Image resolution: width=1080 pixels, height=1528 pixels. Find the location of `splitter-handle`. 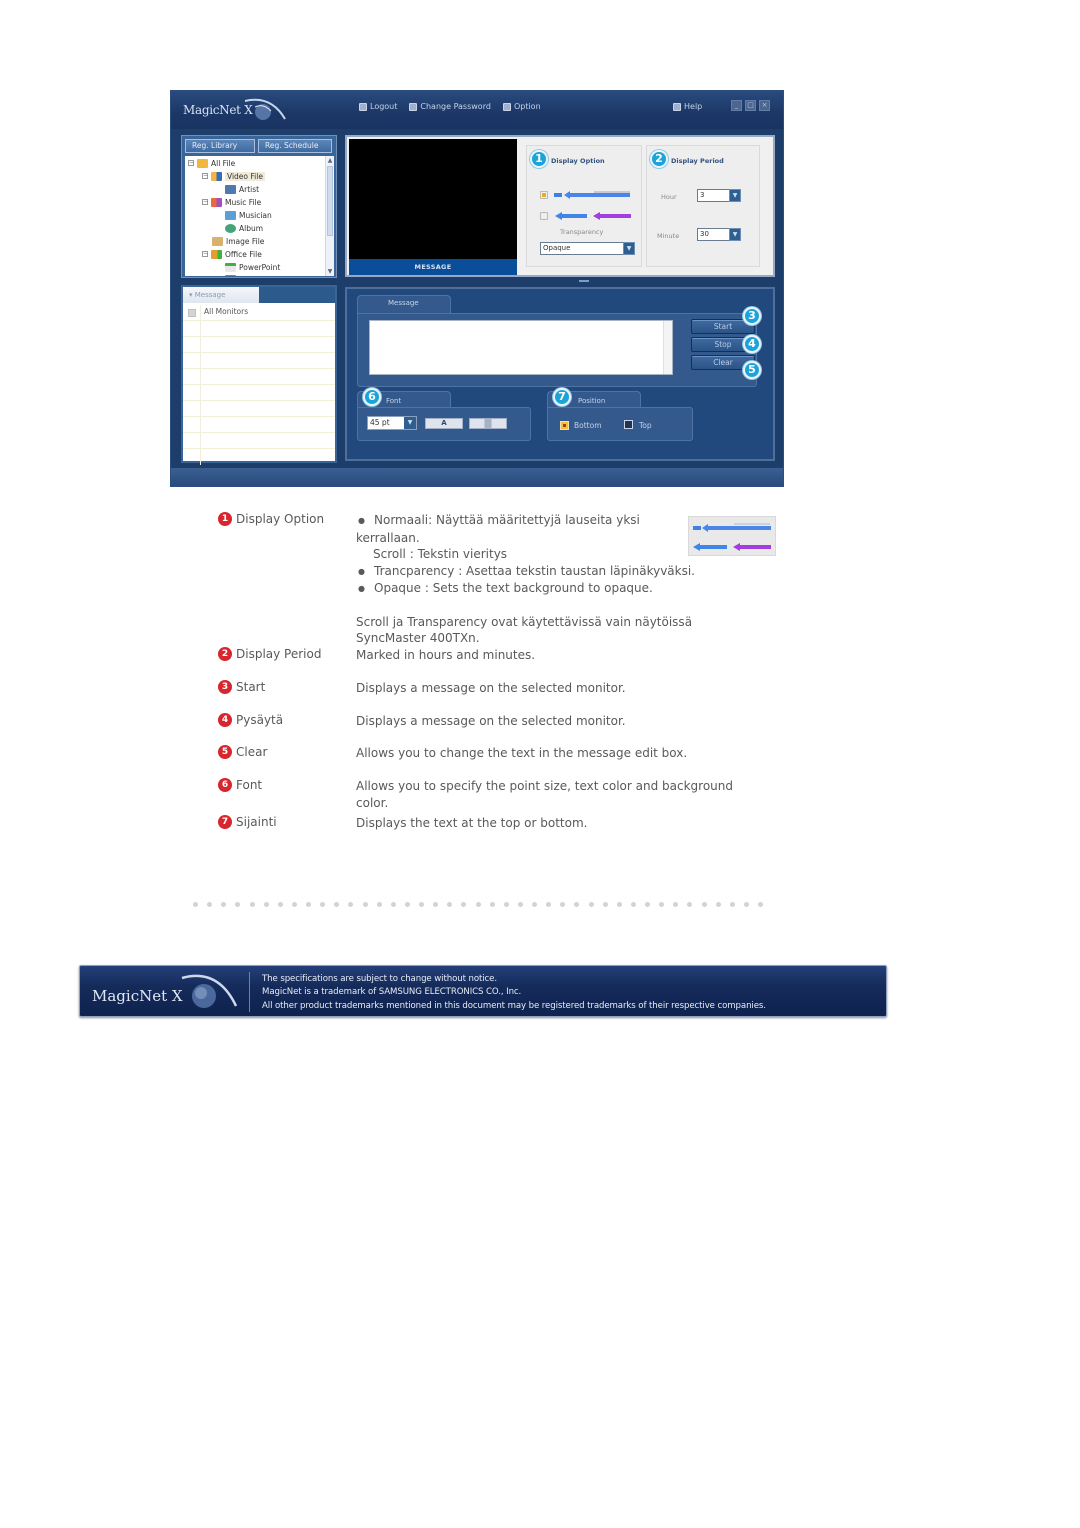

splitter-handle is located at coordinates (584, 281).